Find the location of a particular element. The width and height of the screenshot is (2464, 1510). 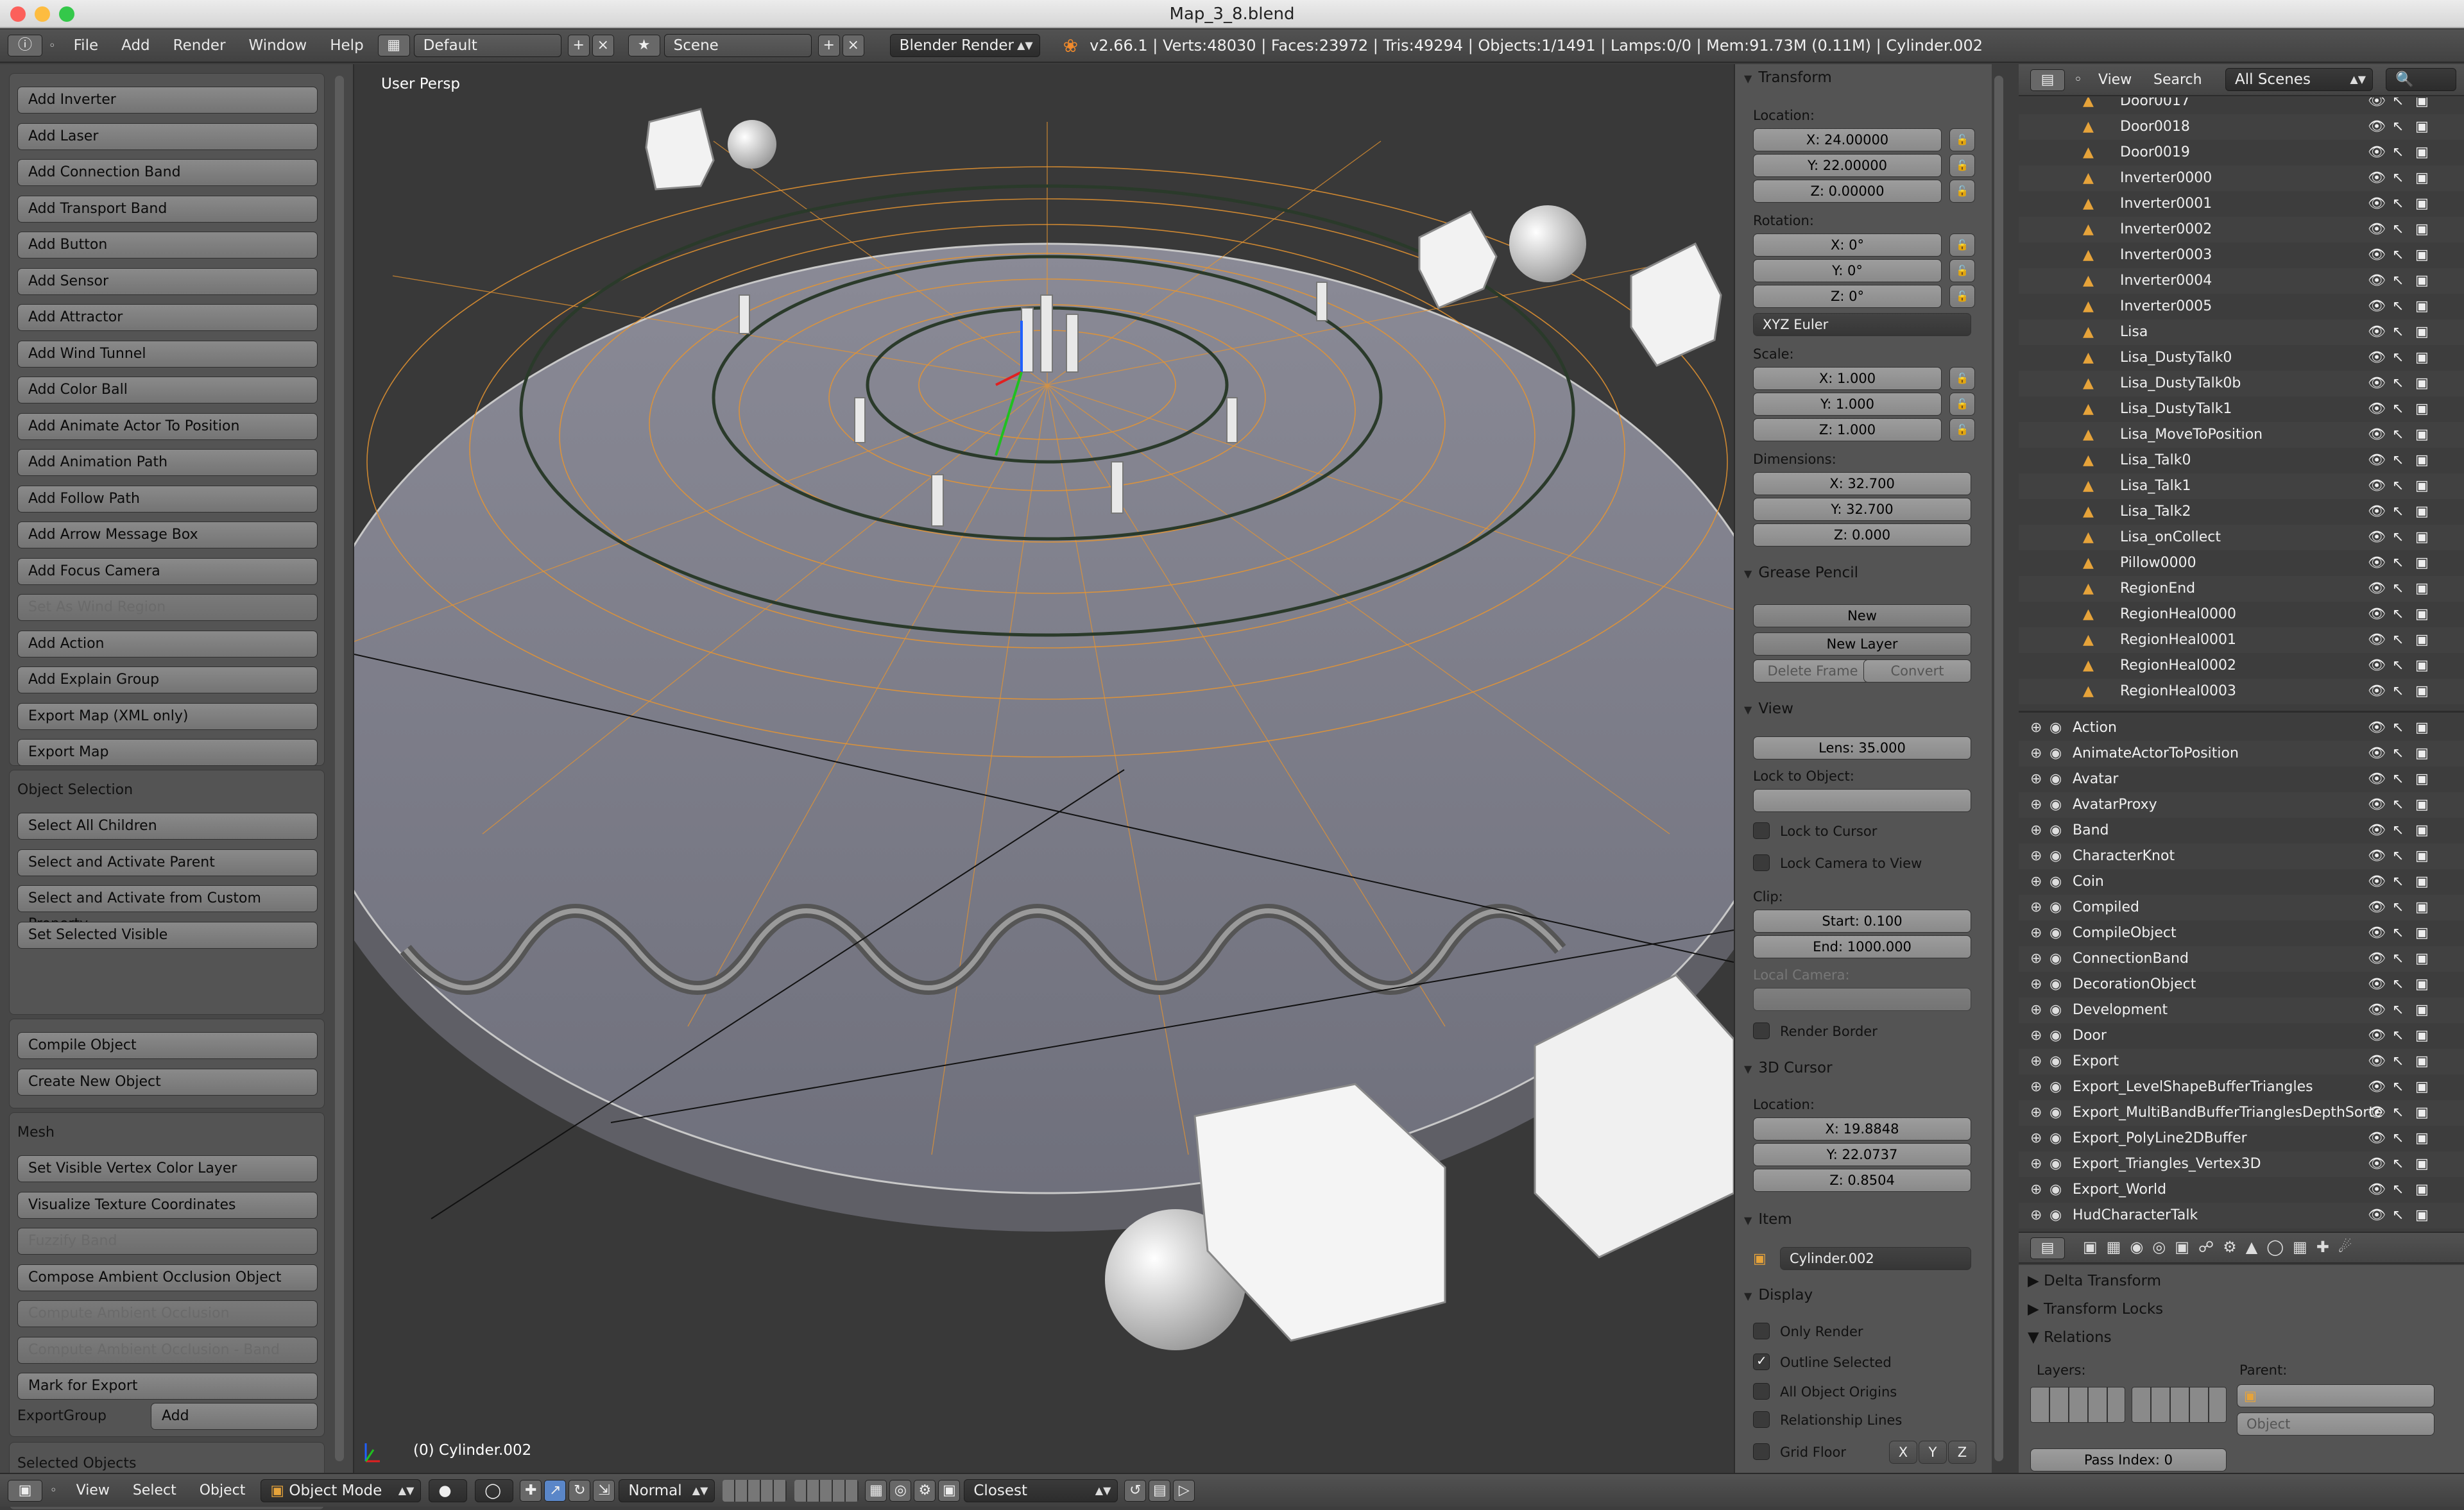

tool-button: Set Visible Vertex Color Layer is located at coordinates (168, 1168).